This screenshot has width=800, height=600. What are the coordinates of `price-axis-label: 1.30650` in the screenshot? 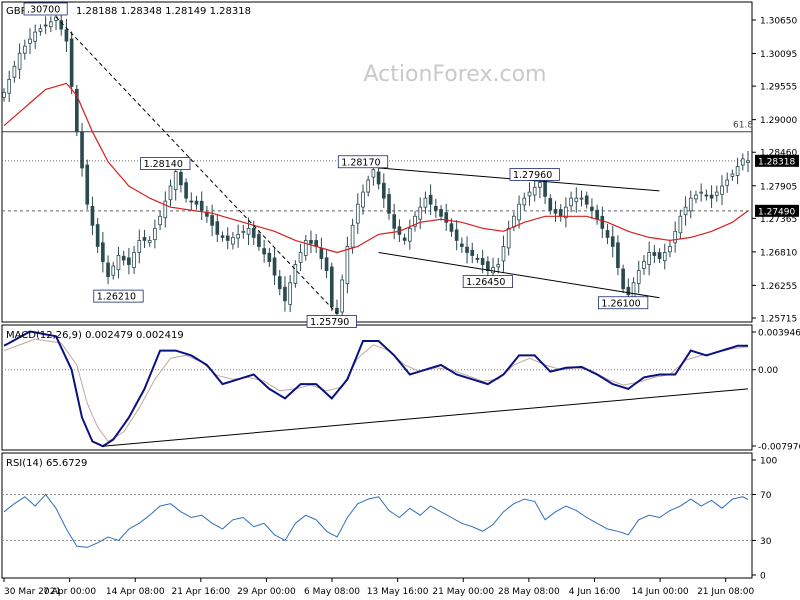 It's located at (778, 22).